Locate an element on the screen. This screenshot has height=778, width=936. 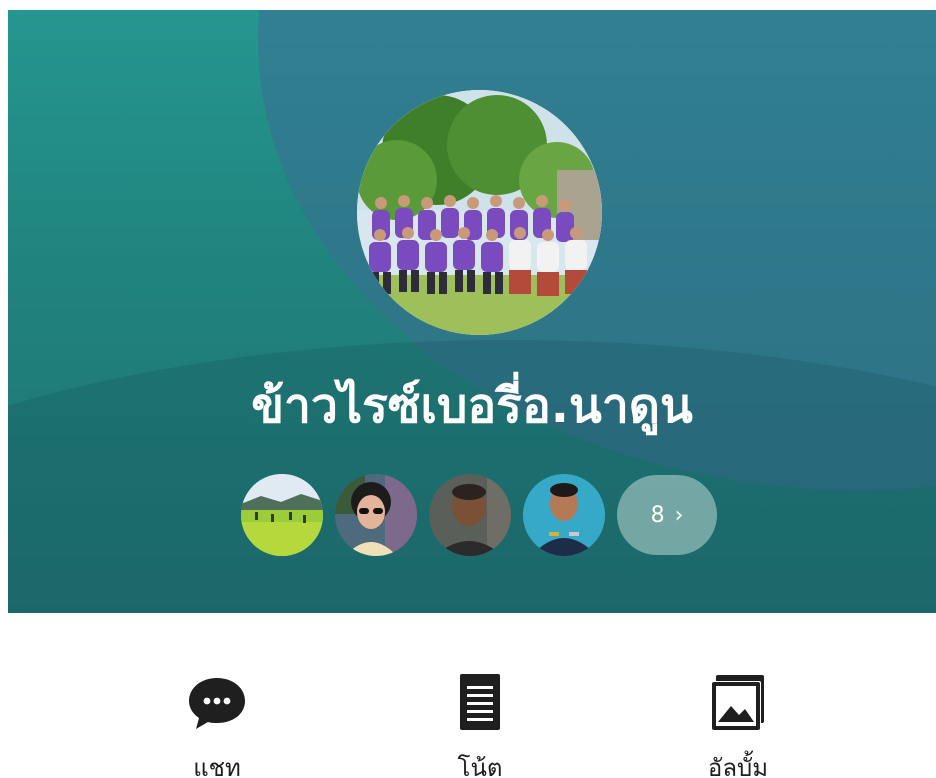
album-label: อัลบั้ม is located at coordinates (738, 766).